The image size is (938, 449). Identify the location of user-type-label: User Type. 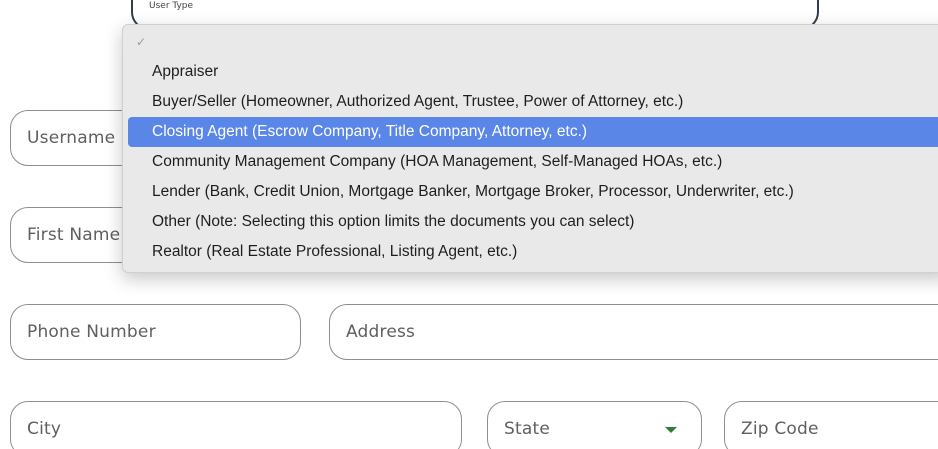
(171, 6).